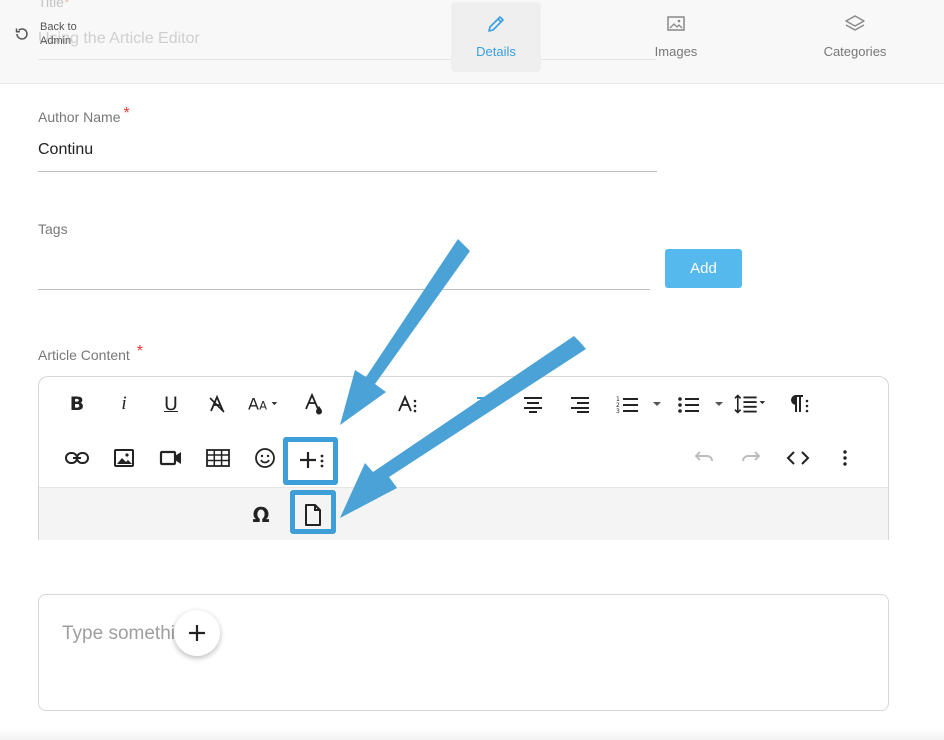  Describe the element at coordinates (58, 34) in the screenshot. I see `back-to-admin-label: Back to Admin` at that location.